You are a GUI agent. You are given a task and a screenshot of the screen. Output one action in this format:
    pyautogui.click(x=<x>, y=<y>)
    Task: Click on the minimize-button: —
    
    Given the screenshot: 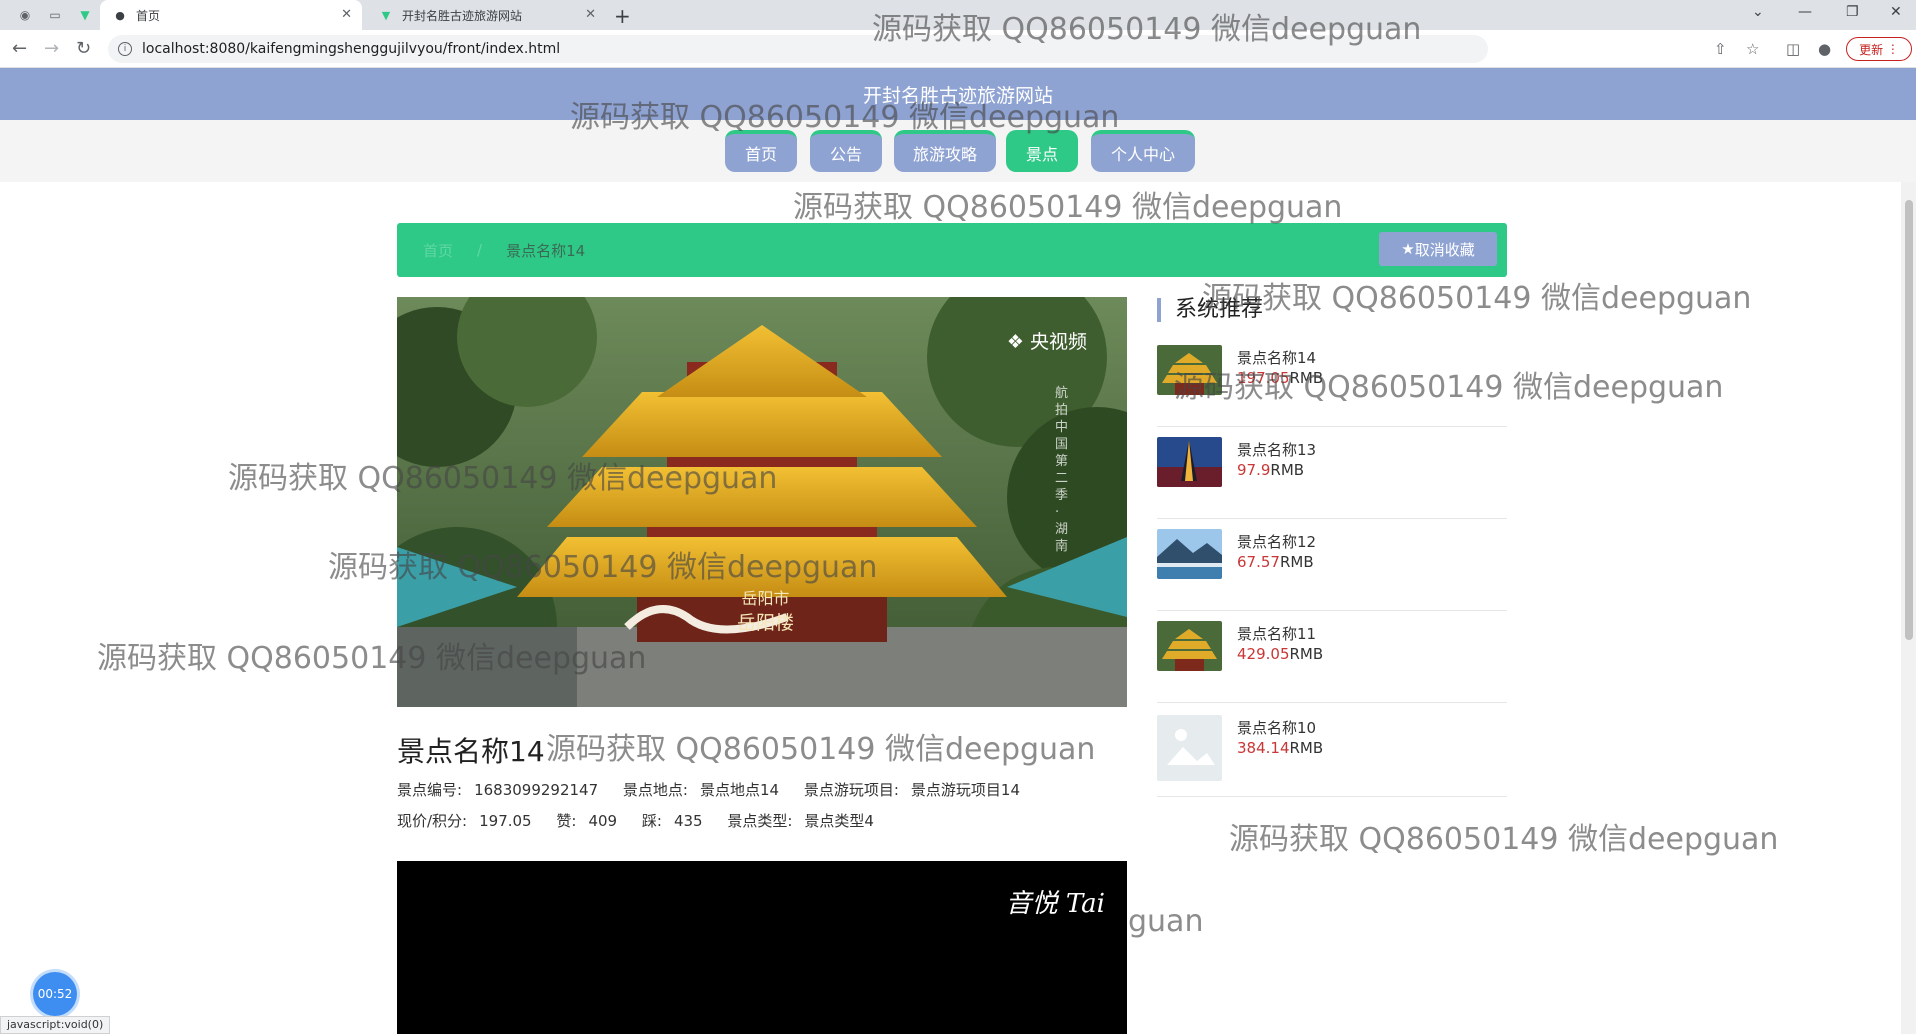 What is the action you would take?
    pyautogui.click(x=1805, y=12)
    